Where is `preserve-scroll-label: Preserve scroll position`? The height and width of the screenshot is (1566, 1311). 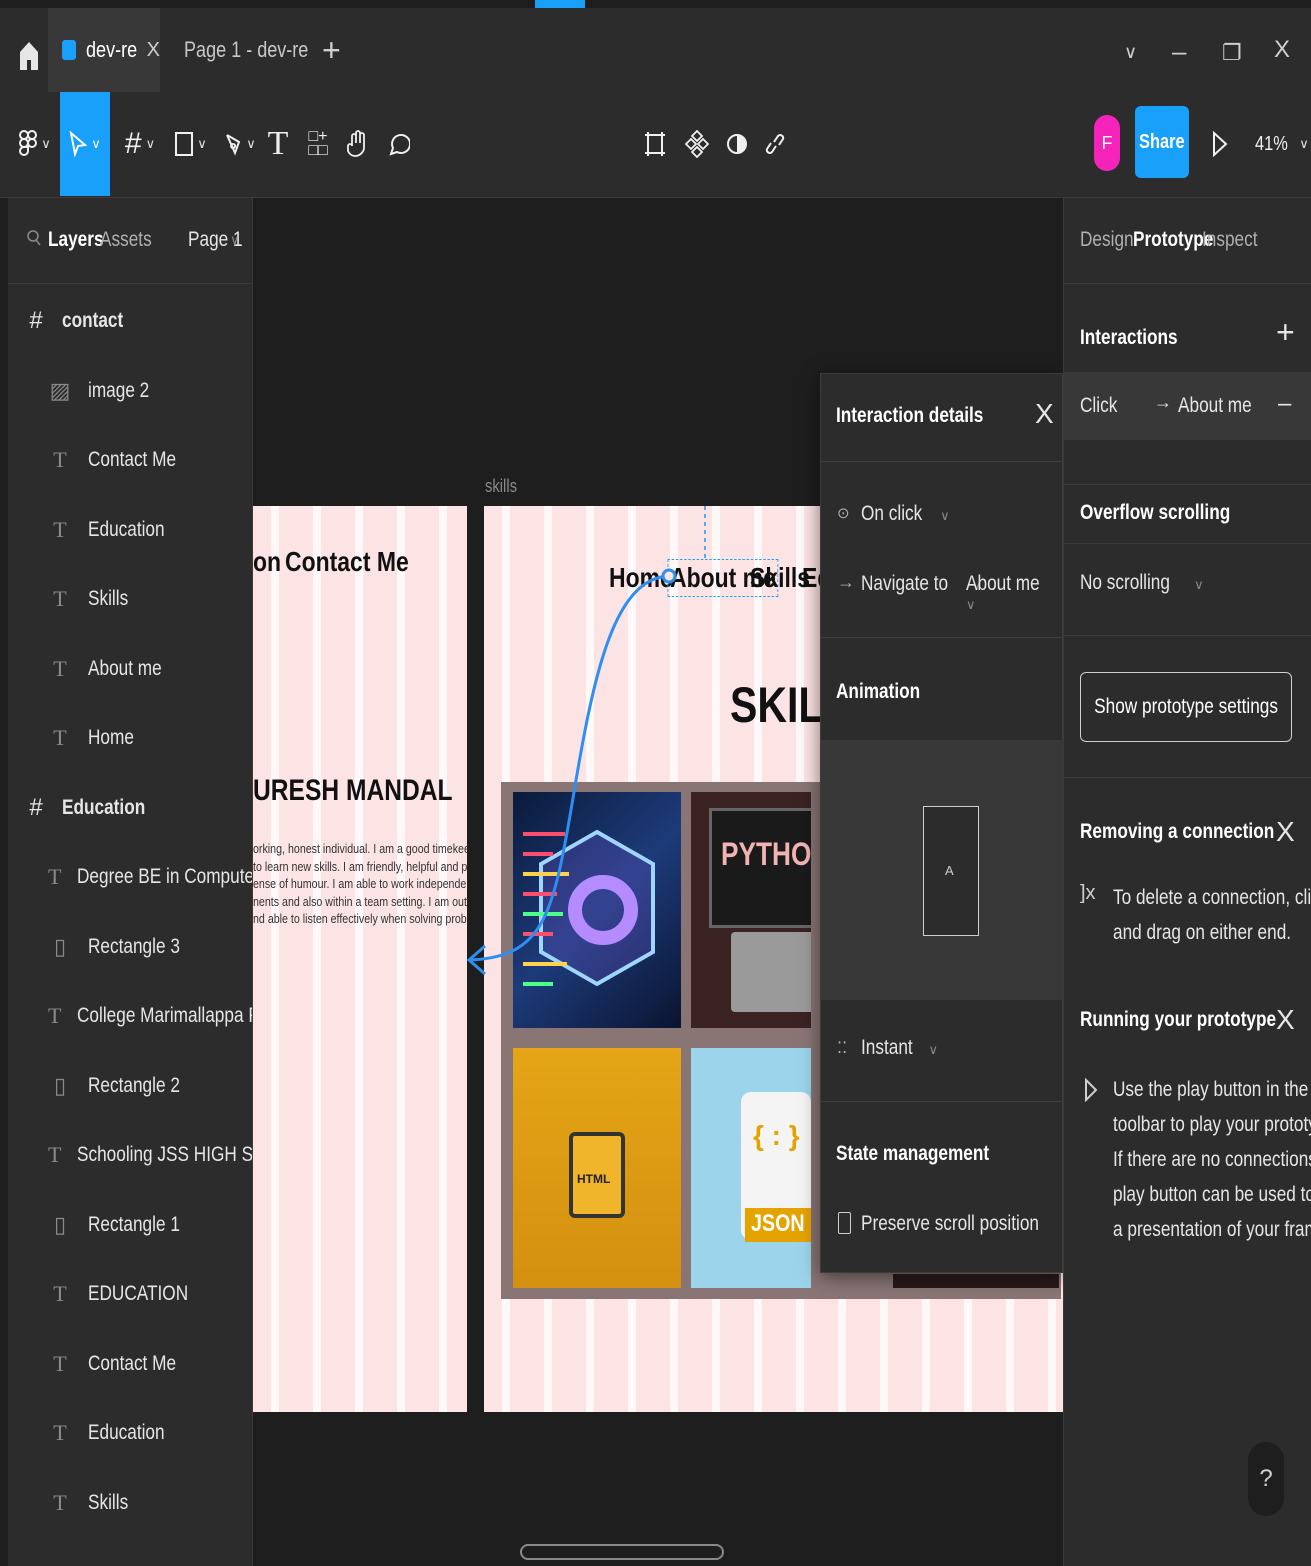 preserve-scroll-label: Preserve scroll position is located at coordinates (950, 1224).